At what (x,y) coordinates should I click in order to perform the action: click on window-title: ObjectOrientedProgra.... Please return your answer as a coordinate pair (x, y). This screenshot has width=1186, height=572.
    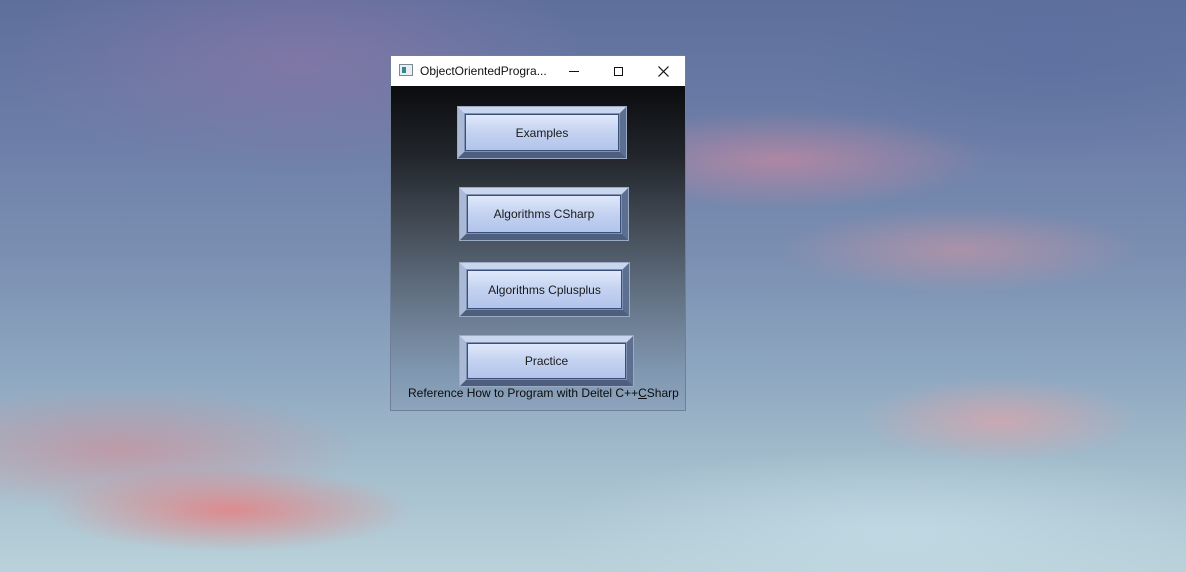
    Looking at the image, I should click on (483, 71).